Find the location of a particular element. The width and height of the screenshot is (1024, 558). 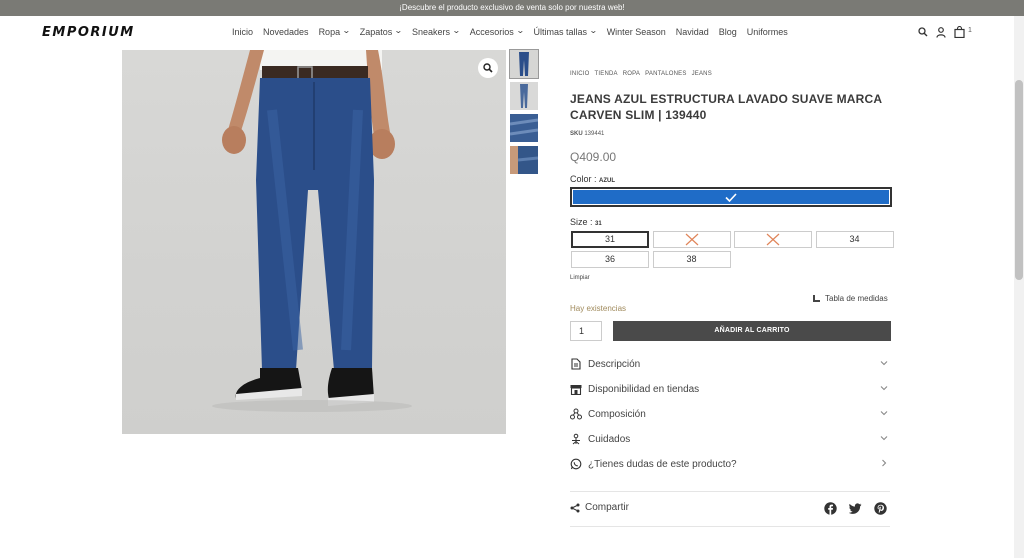

breadcrumb: INICIO TIENDA ROPA PANTALONES JEANS is located at coordinates (643, 74).